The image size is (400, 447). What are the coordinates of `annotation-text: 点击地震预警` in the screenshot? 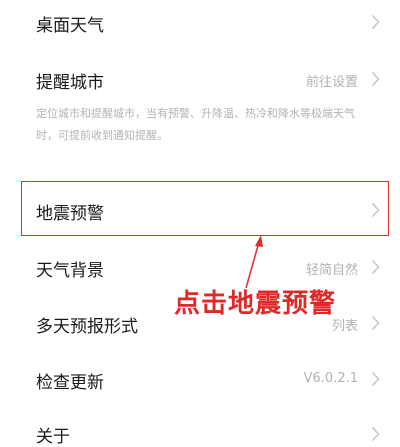 It's located at (255, 304).